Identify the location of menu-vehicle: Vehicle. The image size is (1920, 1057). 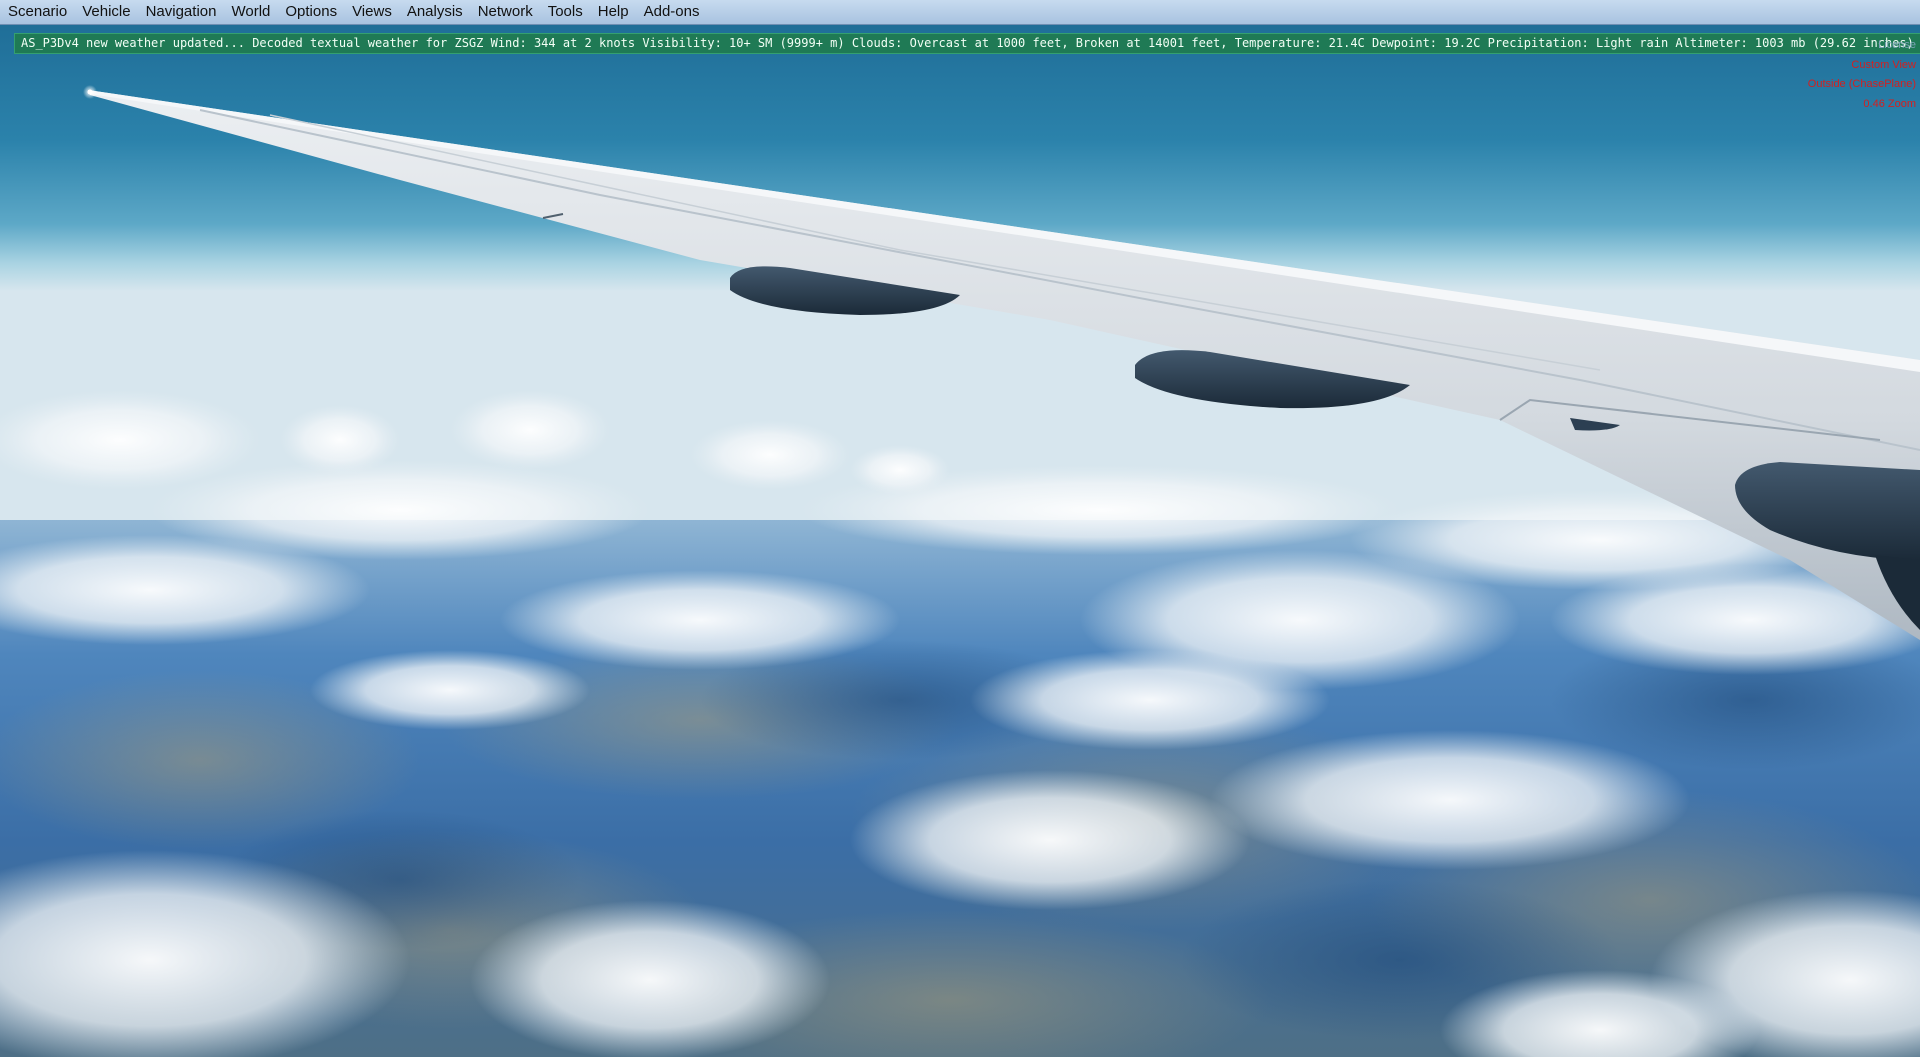
(109, 12).